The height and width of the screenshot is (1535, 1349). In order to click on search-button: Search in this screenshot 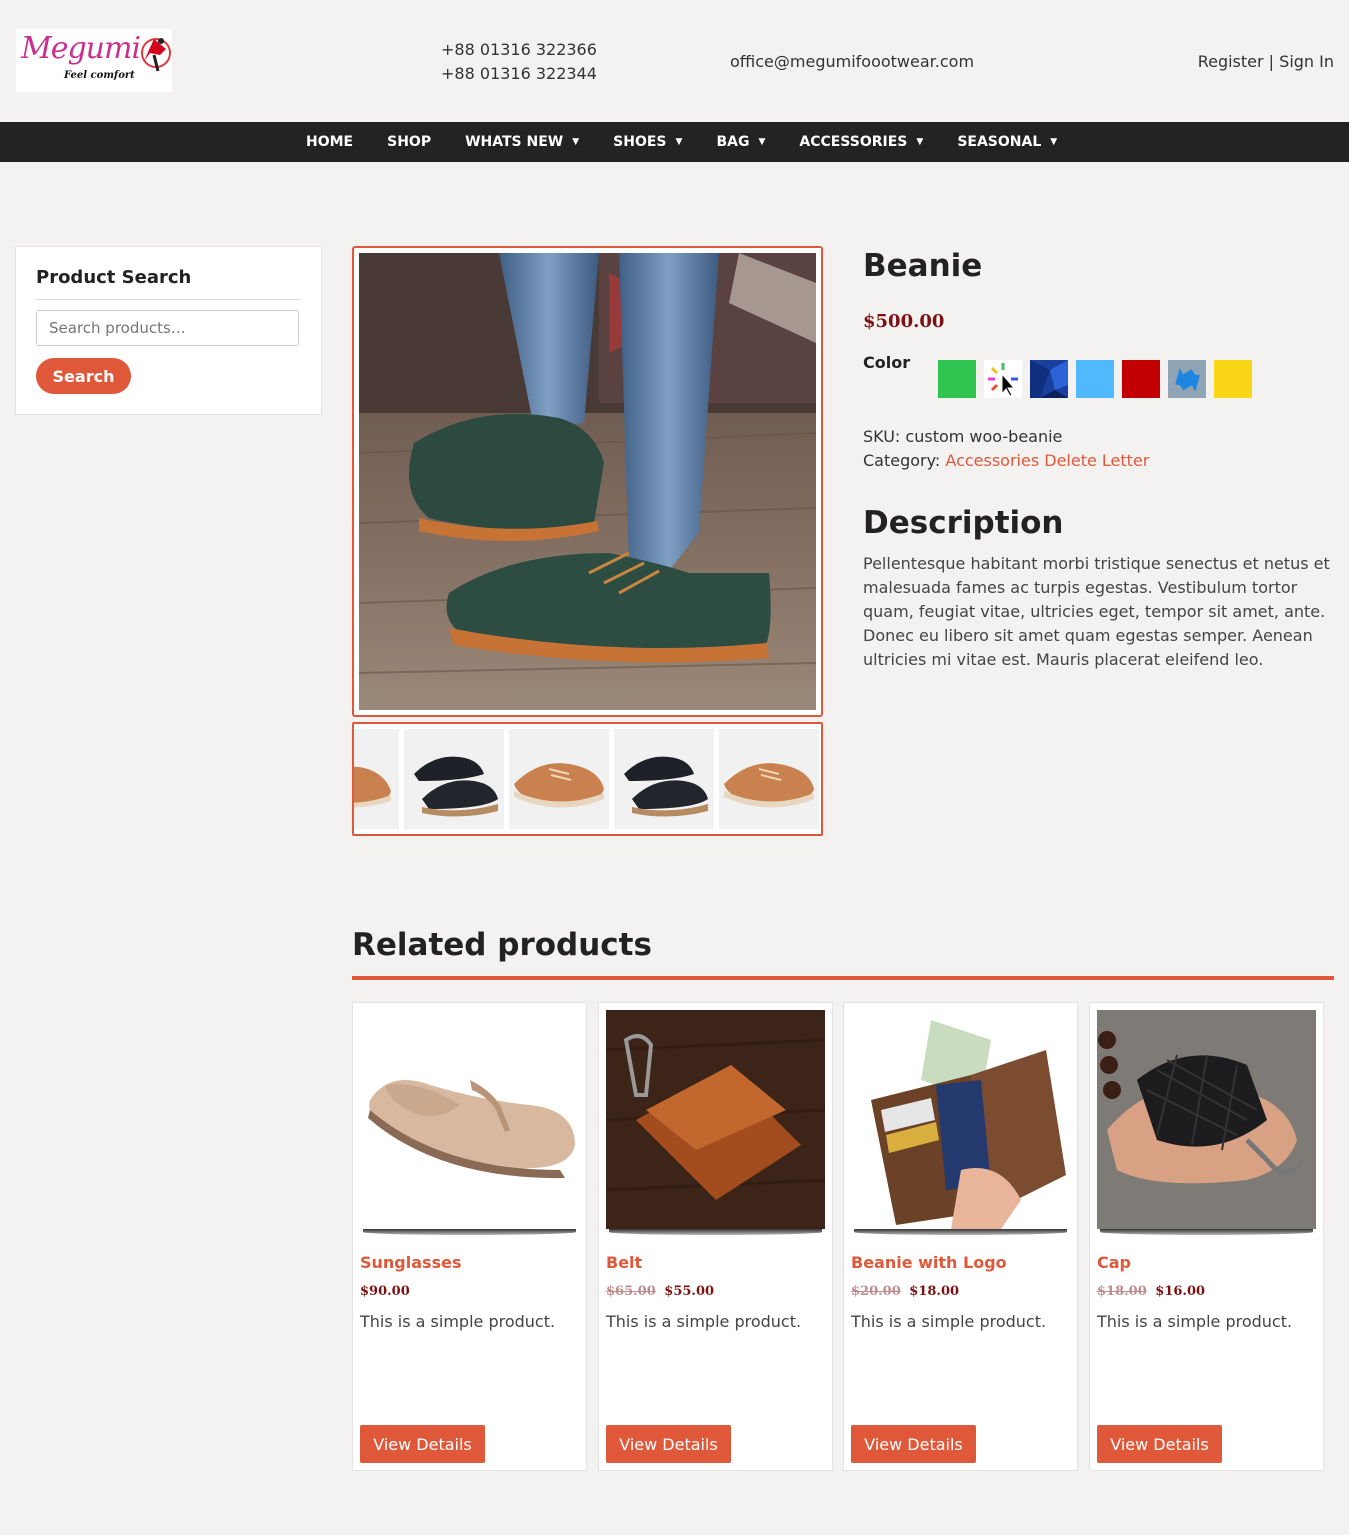, I will do `click(83, 376)`.